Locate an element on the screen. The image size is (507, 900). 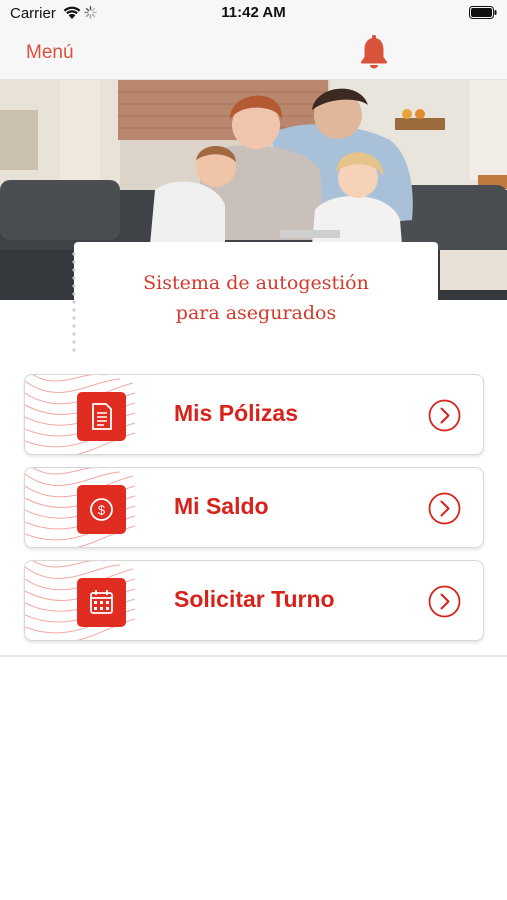
document-icon is located at coordinates (102, 416).